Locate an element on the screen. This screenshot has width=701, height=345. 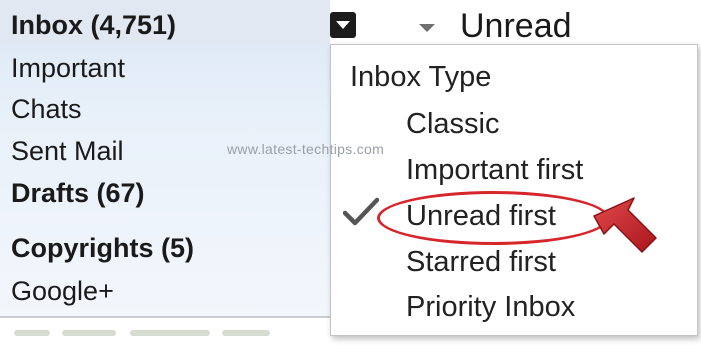
menu-option-priority-inbox: Priority Inbox is located at coordinates (490, 307).